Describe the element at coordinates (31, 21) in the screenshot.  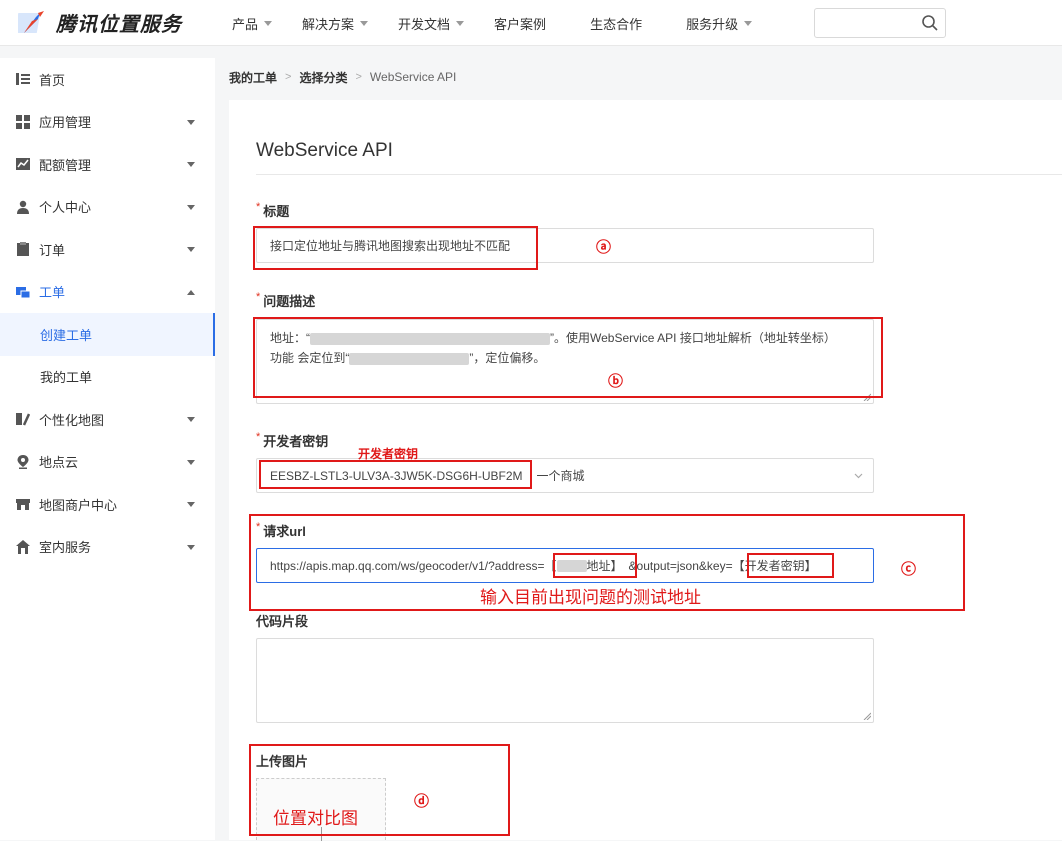
I see `logo-icon` at that location.